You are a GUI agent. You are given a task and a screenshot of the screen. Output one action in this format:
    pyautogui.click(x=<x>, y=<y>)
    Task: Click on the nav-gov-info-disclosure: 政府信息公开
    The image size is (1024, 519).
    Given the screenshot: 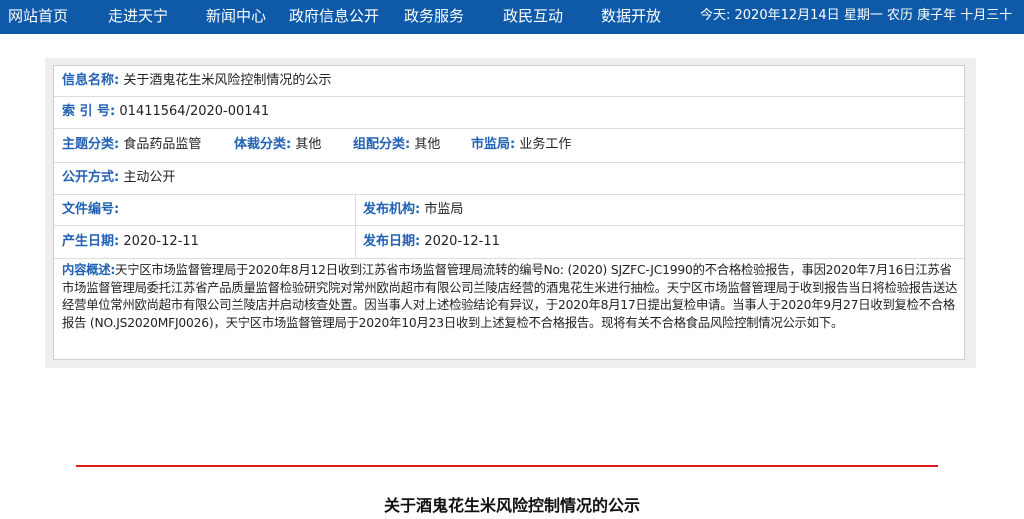 What is the action you would take?
    pyautogui.click(x=334, y=17)
    